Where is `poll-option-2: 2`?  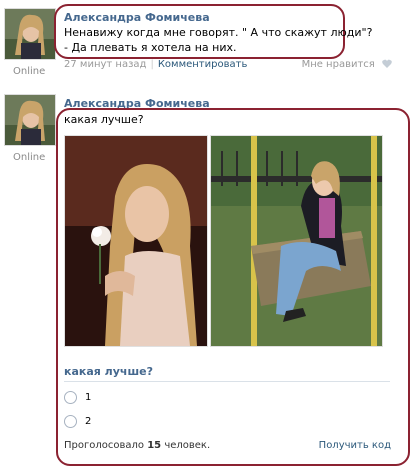 poll-option-2: 2 is located at coordinates (77, 421).